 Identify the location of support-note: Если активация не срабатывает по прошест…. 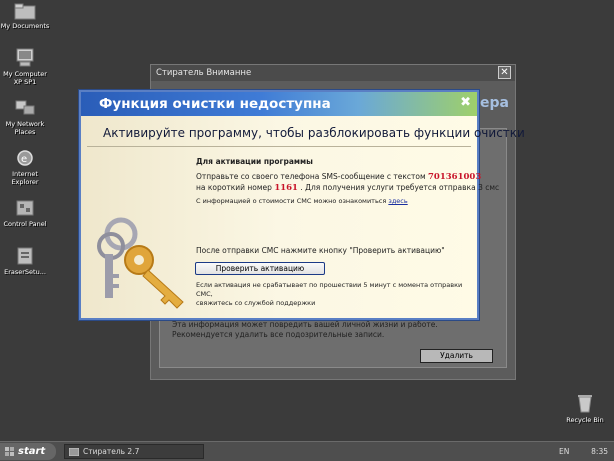
(329, 294).